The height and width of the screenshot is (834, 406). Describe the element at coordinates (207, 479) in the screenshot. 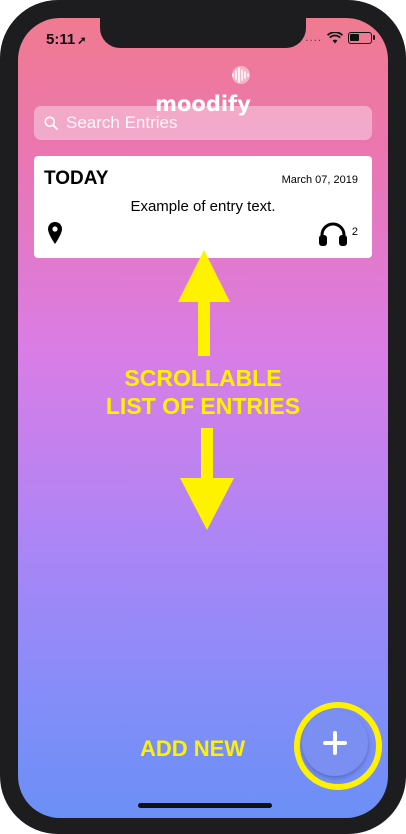

I see `arrow-down-annotation` at that location.